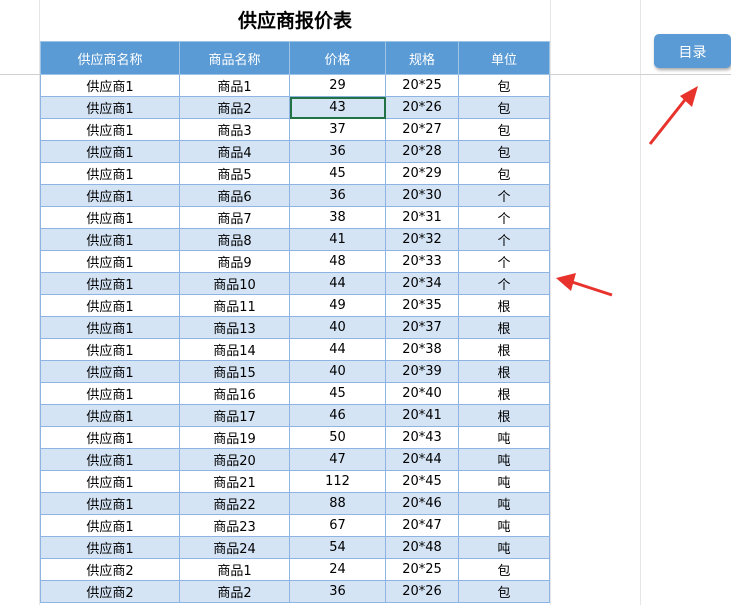 This screenshot has width=731, height=605. I want to click on spec-cell: 20*35, so click(422, 305).